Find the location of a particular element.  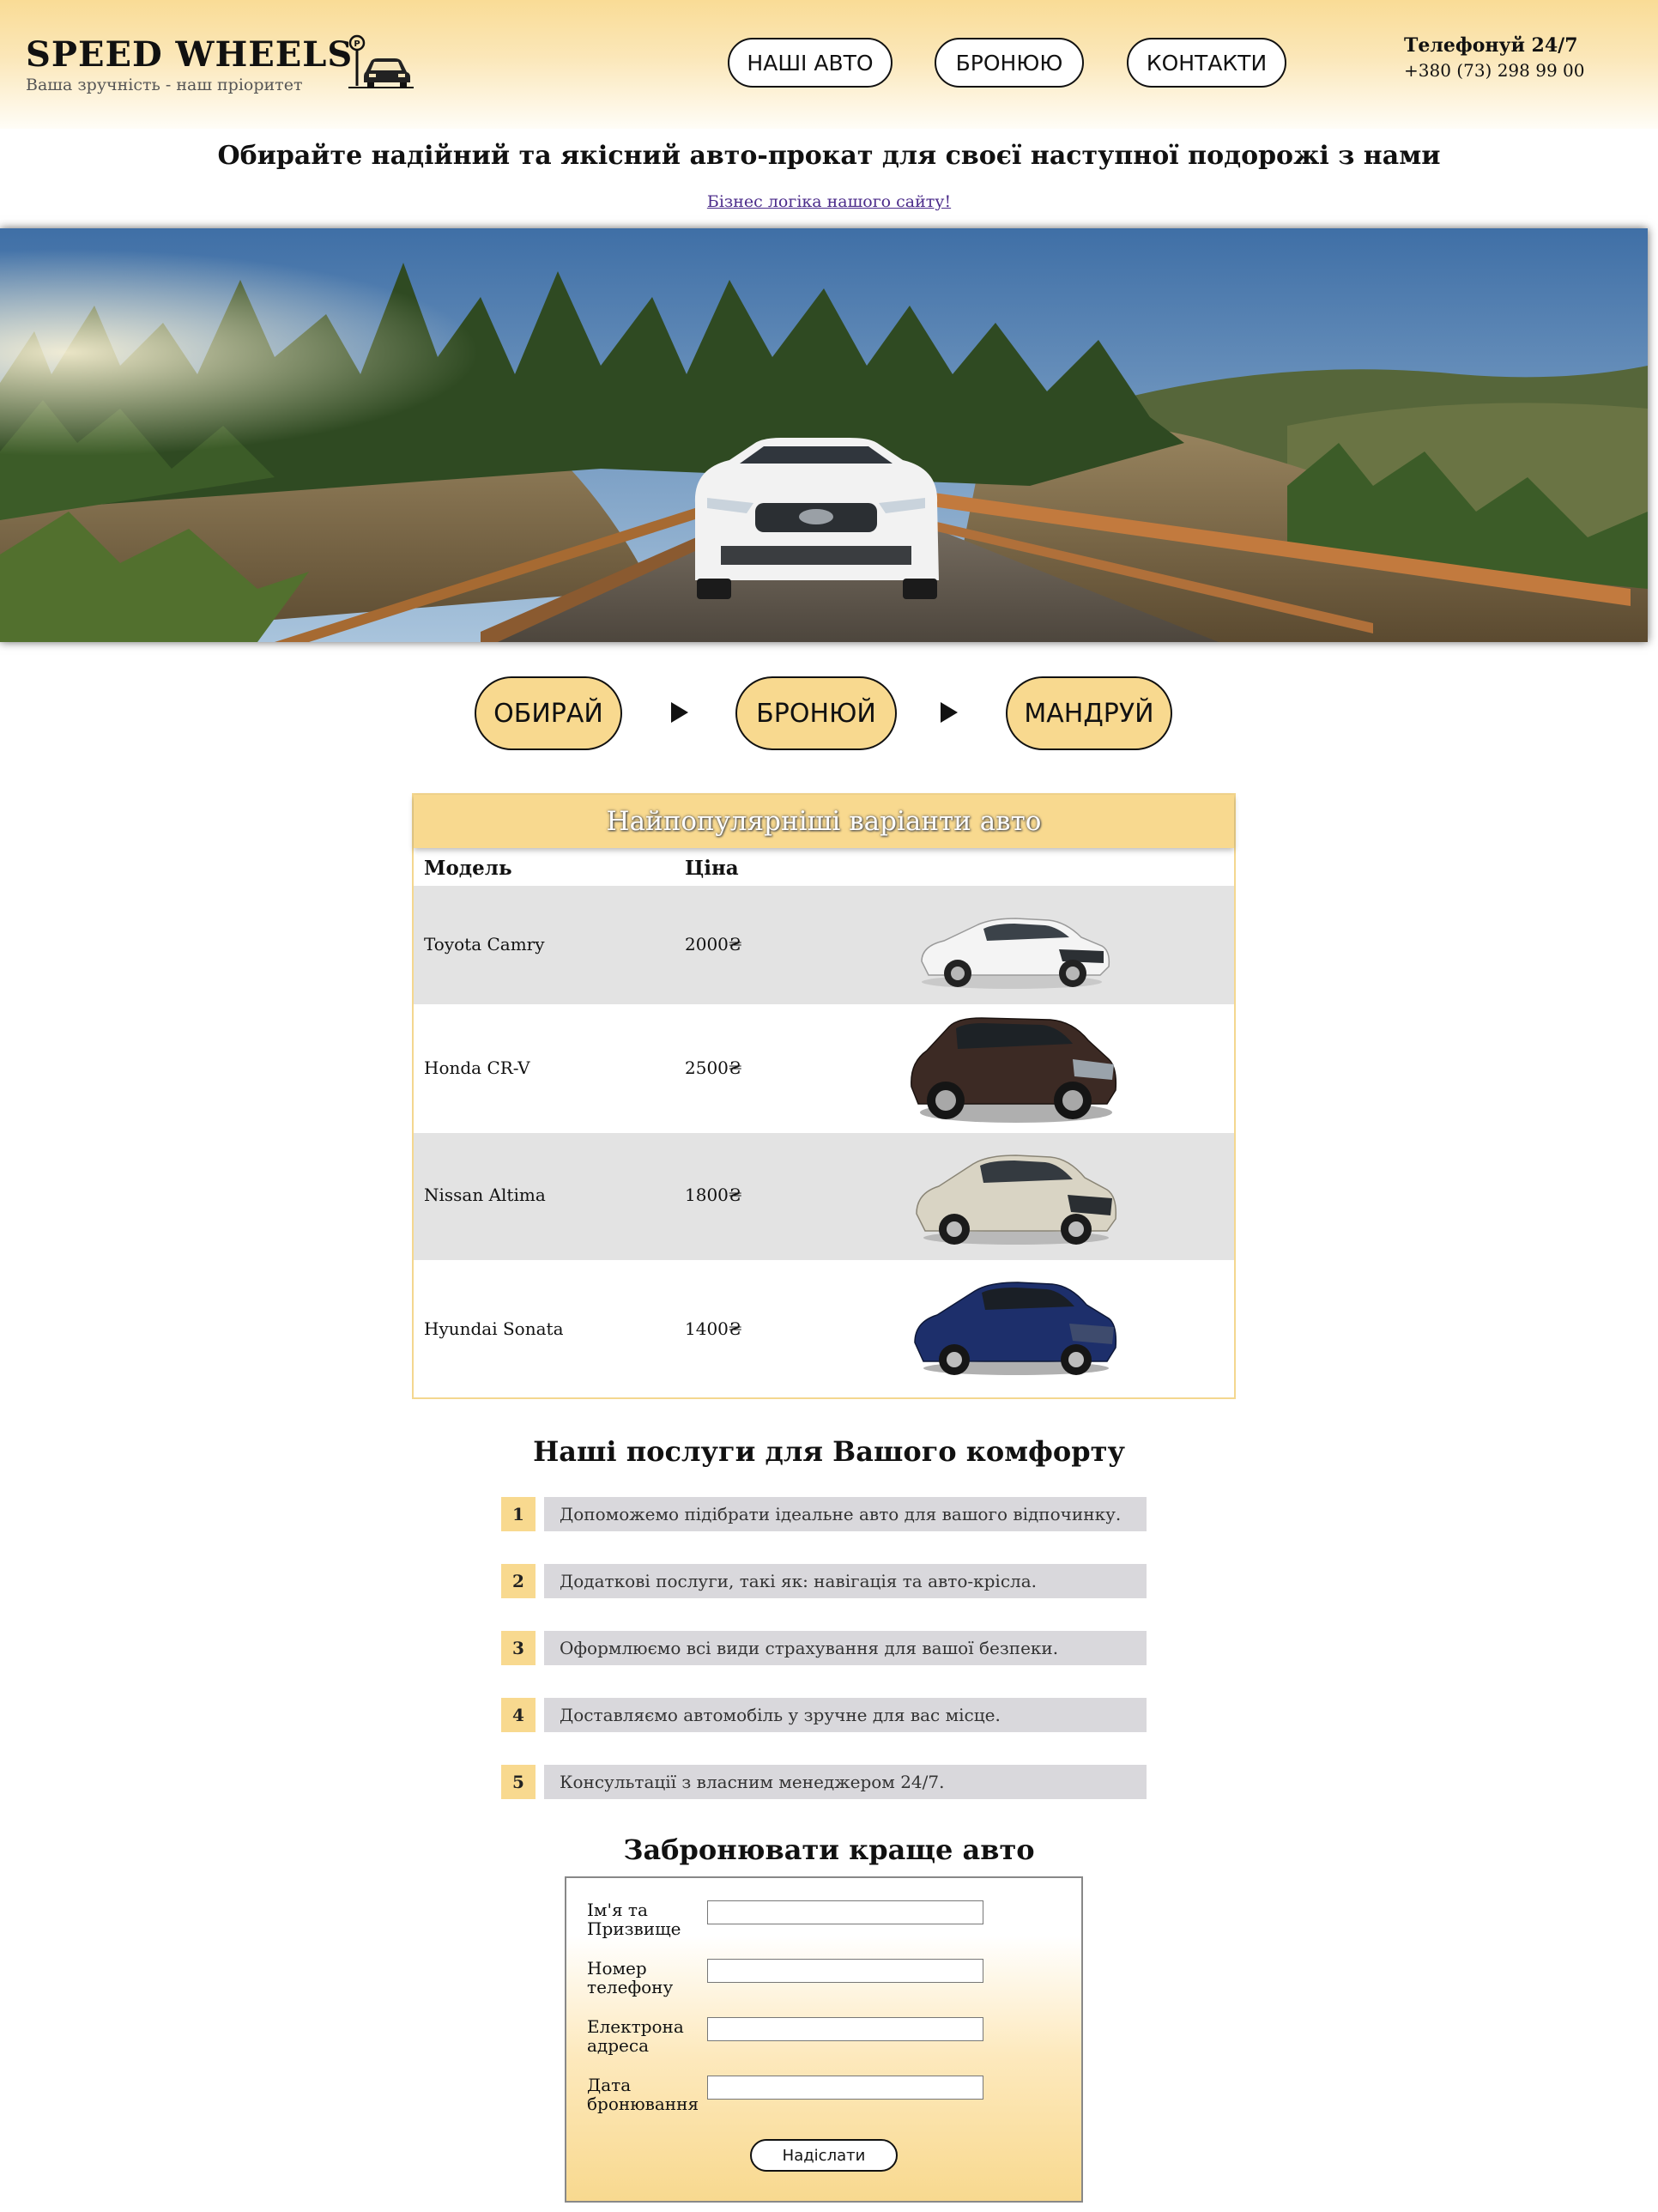

car-model: Honda CR-V is located at coordinates (477, 1068).